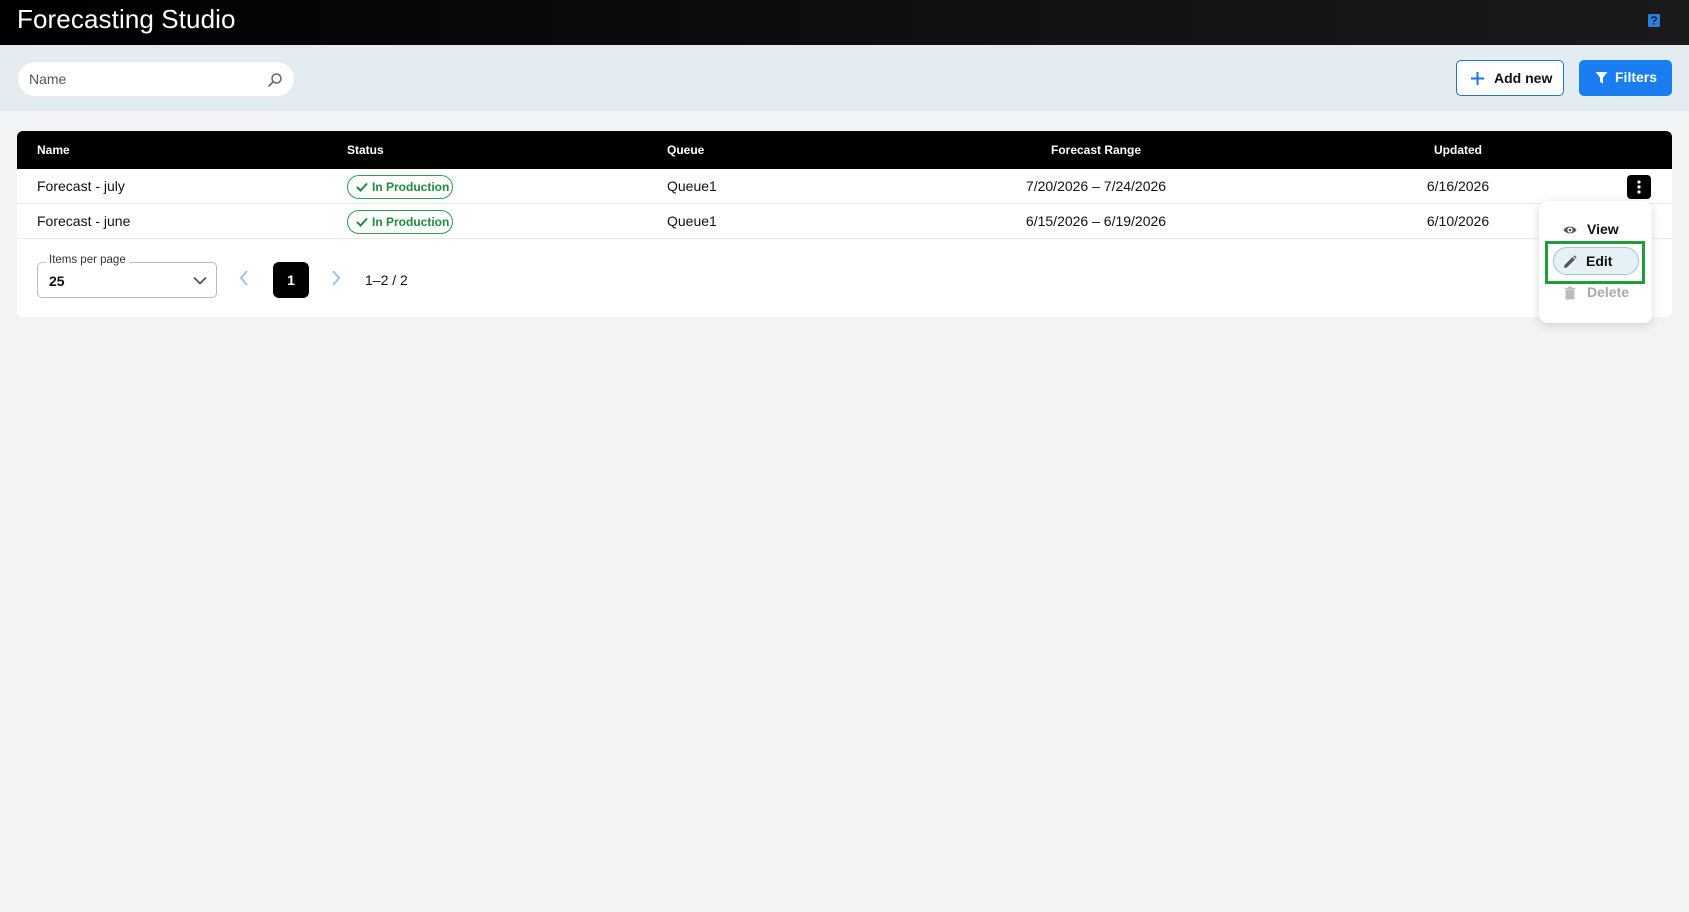  I want to click on menu-item-delete: Delete, so click(1596, 292).